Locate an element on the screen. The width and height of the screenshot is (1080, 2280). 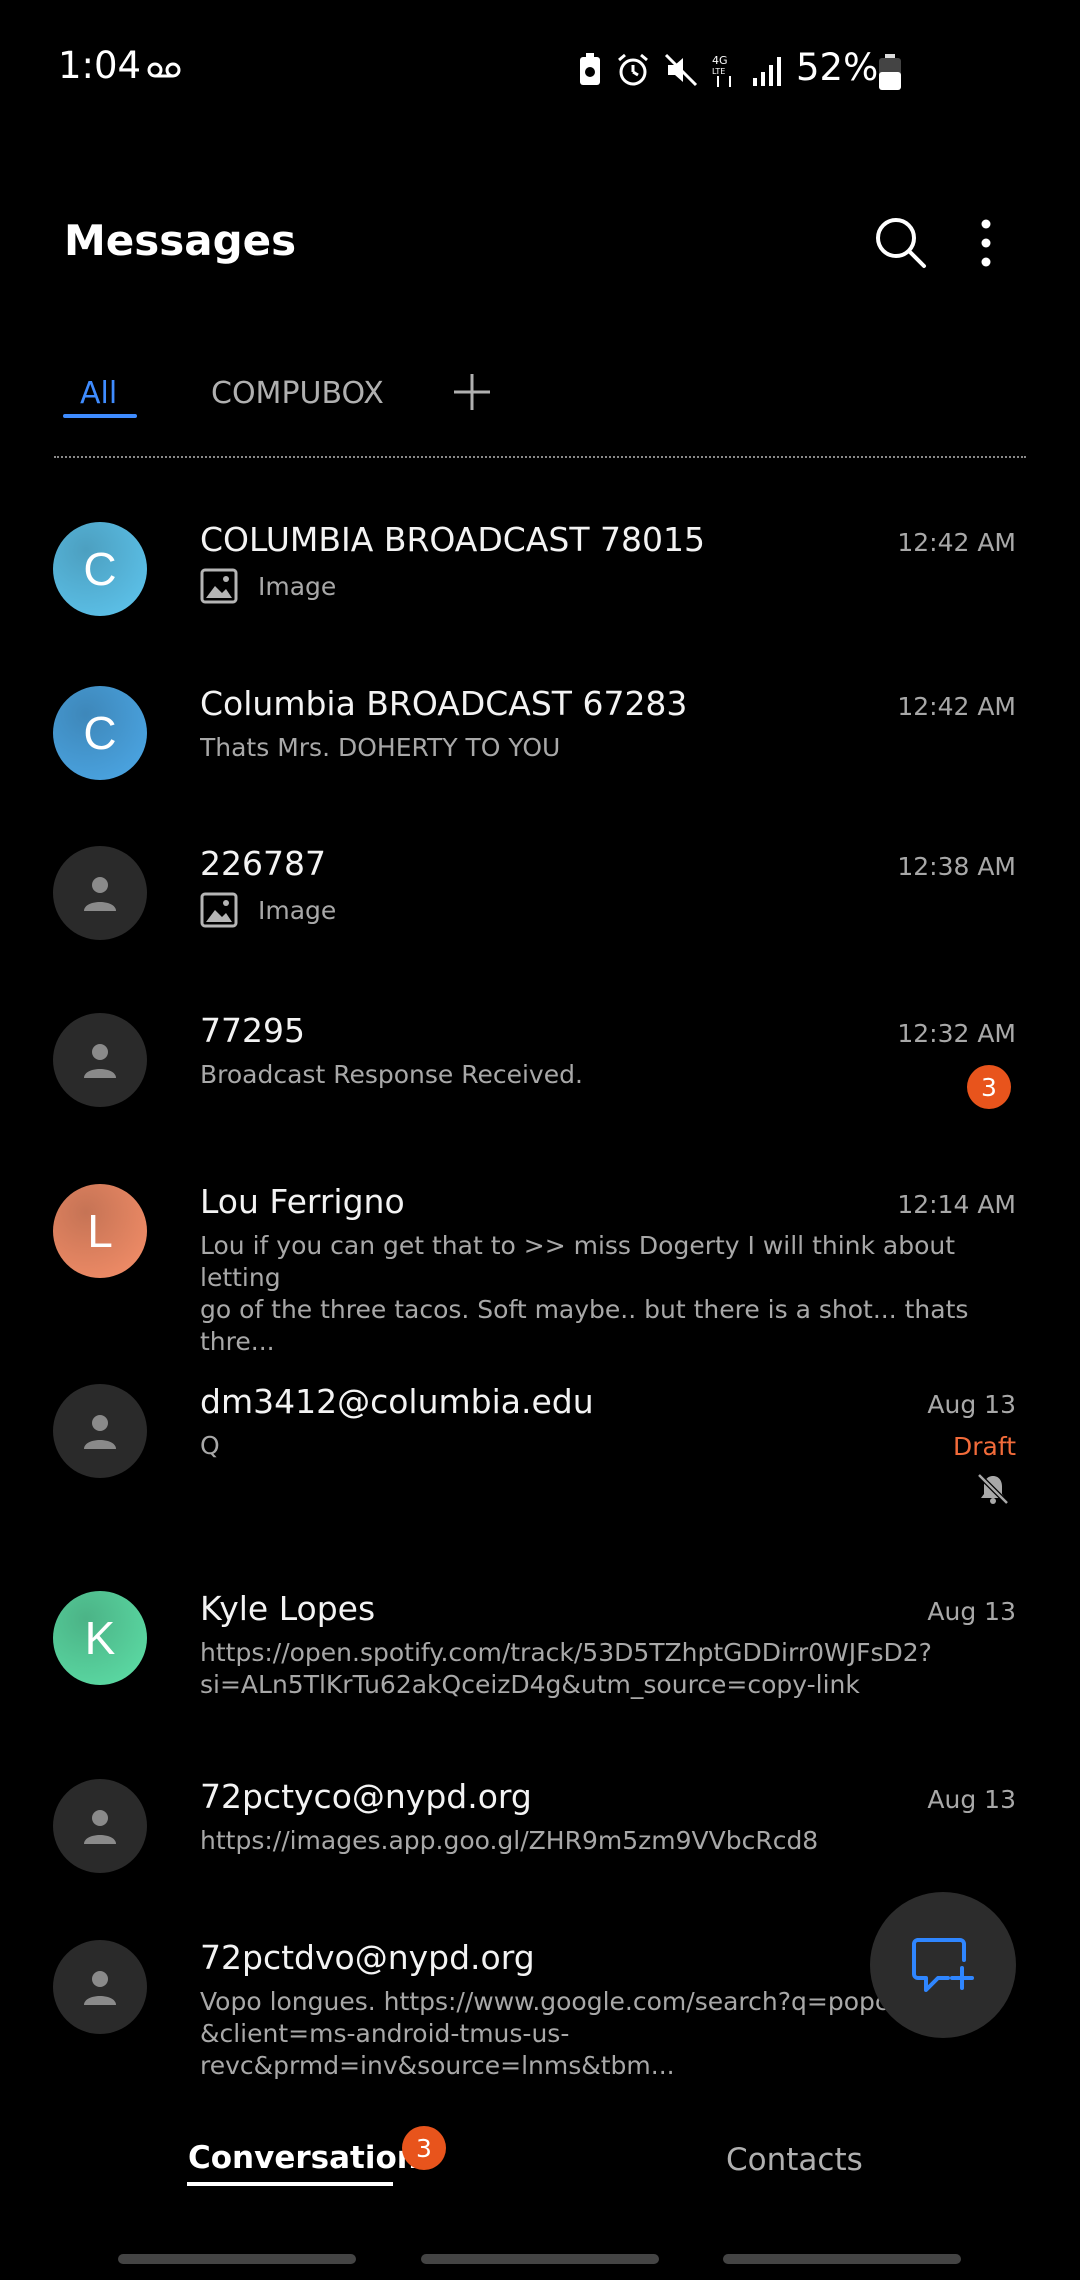
voicemail-icon is located at coordinates (164, 70).